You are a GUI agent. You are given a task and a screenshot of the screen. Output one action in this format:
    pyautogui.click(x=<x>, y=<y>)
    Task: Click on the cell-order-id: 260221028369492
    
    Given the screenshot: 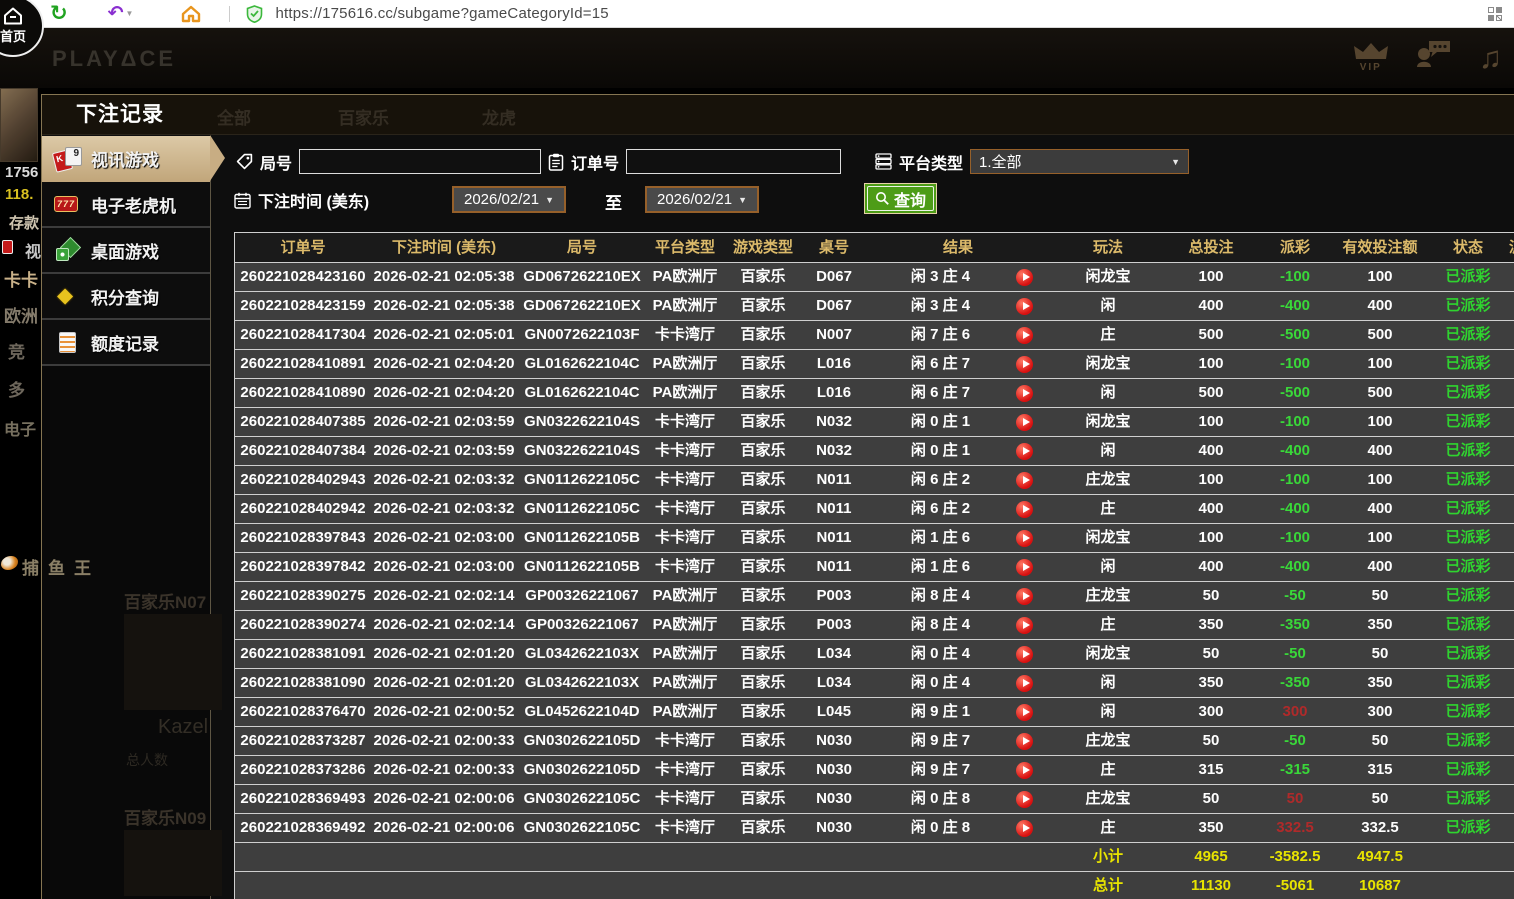 What is the action you would take?
    pyautogui.click(x=303, y=827)
    